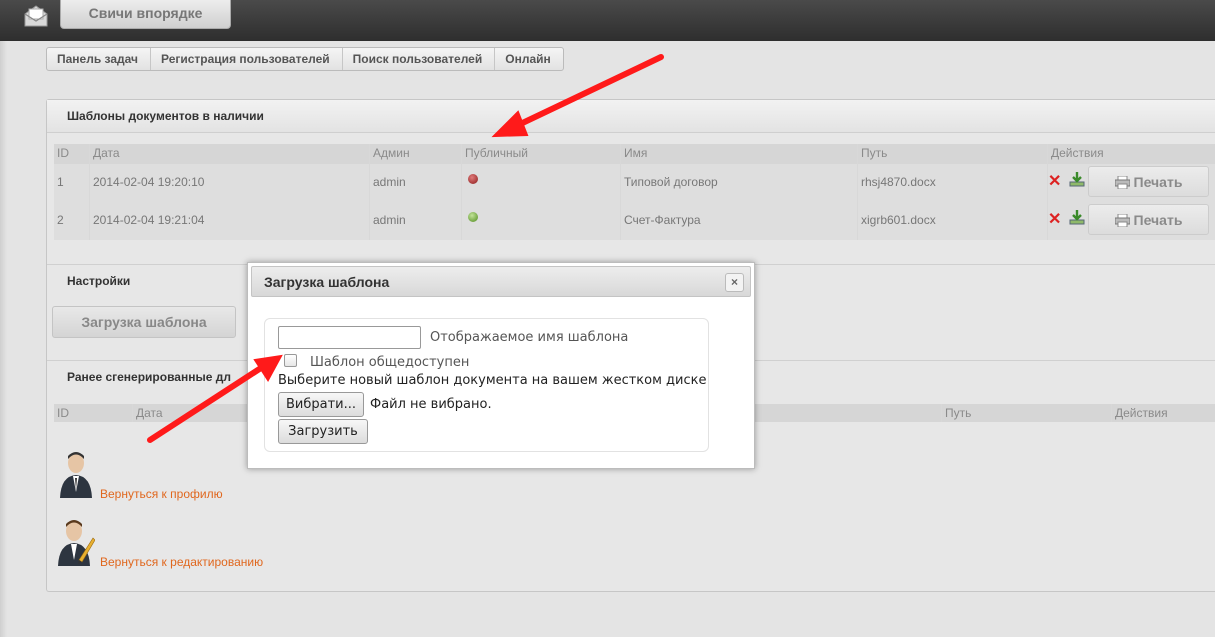 The image size is (1215, 637). I want to click on cell-name: Счет-Фактура, so click(739, 221).